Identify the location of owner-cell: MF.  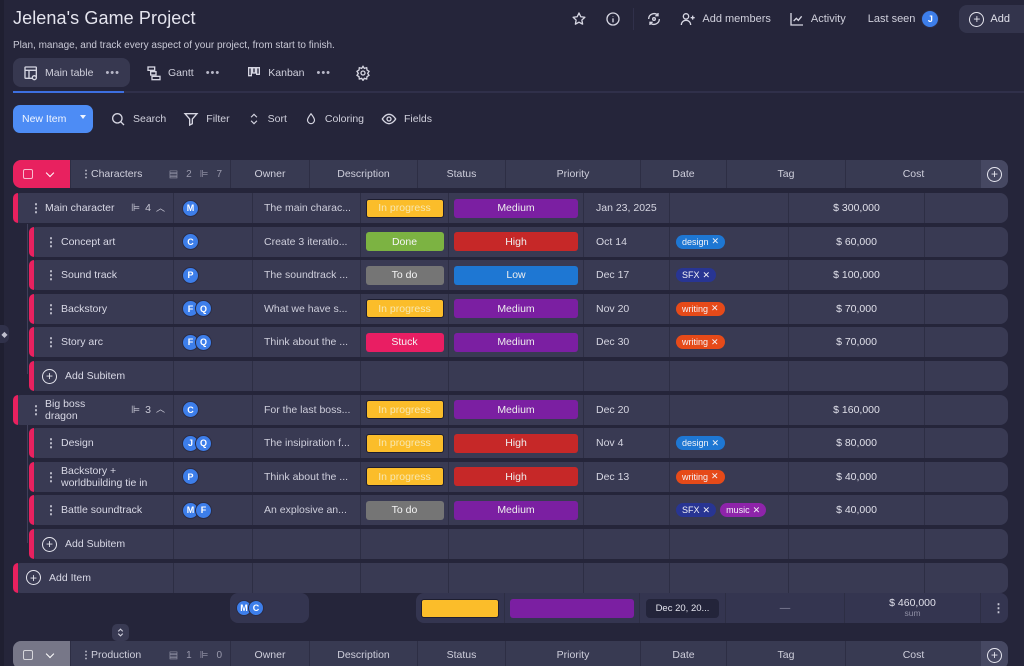
(212, 510).